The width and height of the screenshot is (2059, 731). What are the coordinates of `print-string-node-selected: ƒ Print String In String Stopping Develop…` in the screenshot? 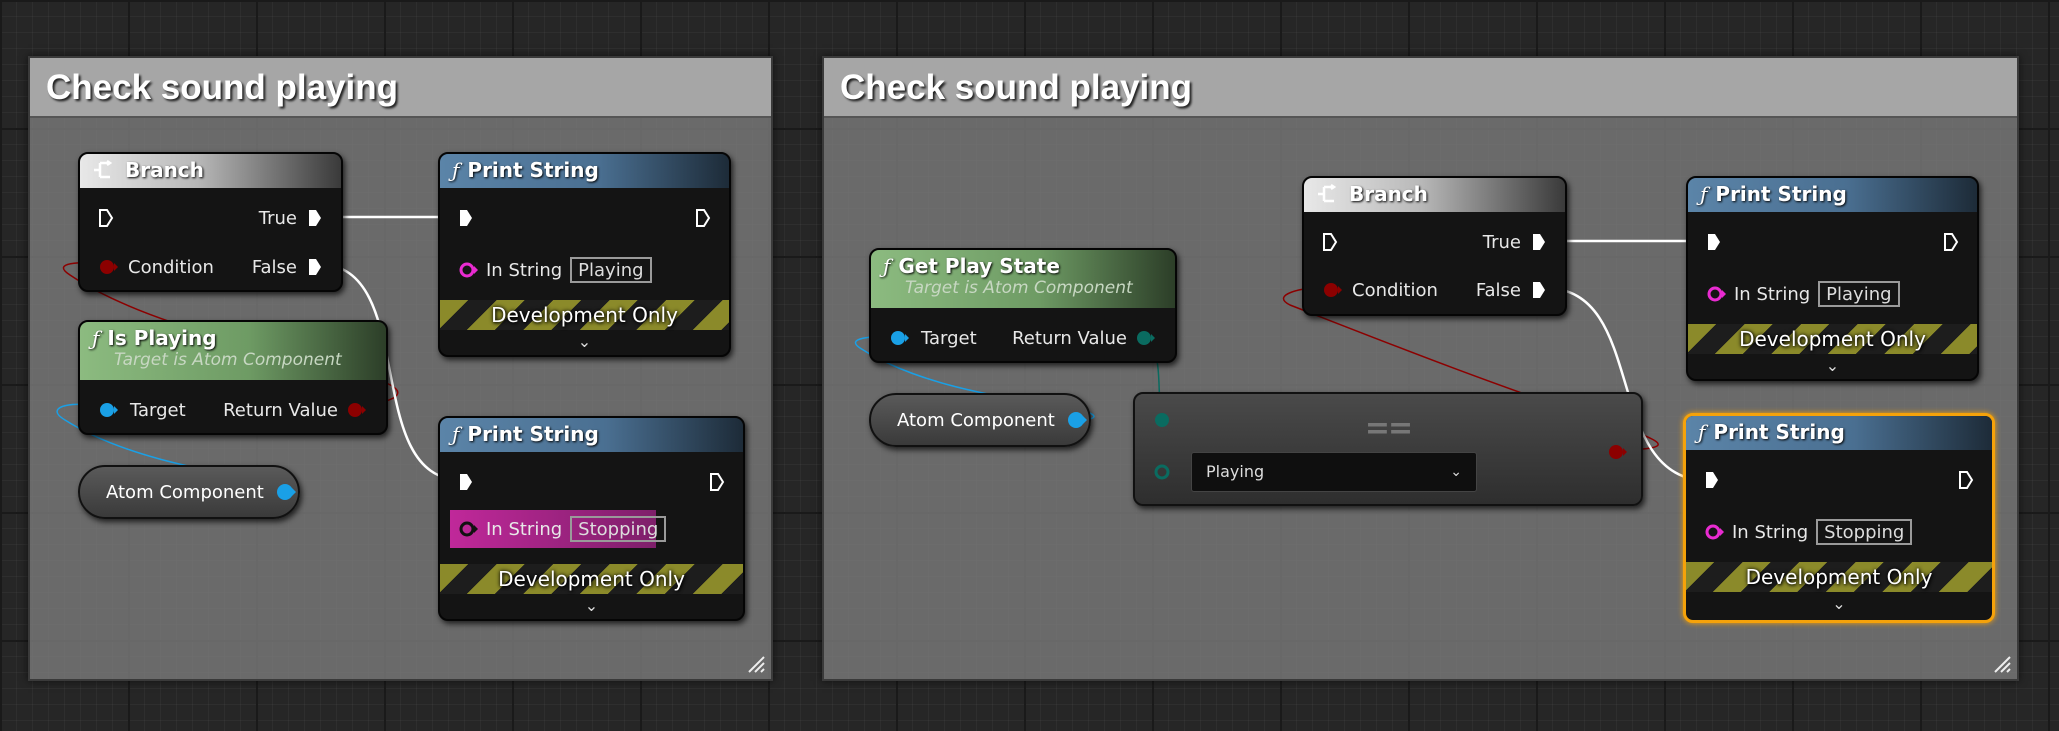 It's located at (1839, 518).